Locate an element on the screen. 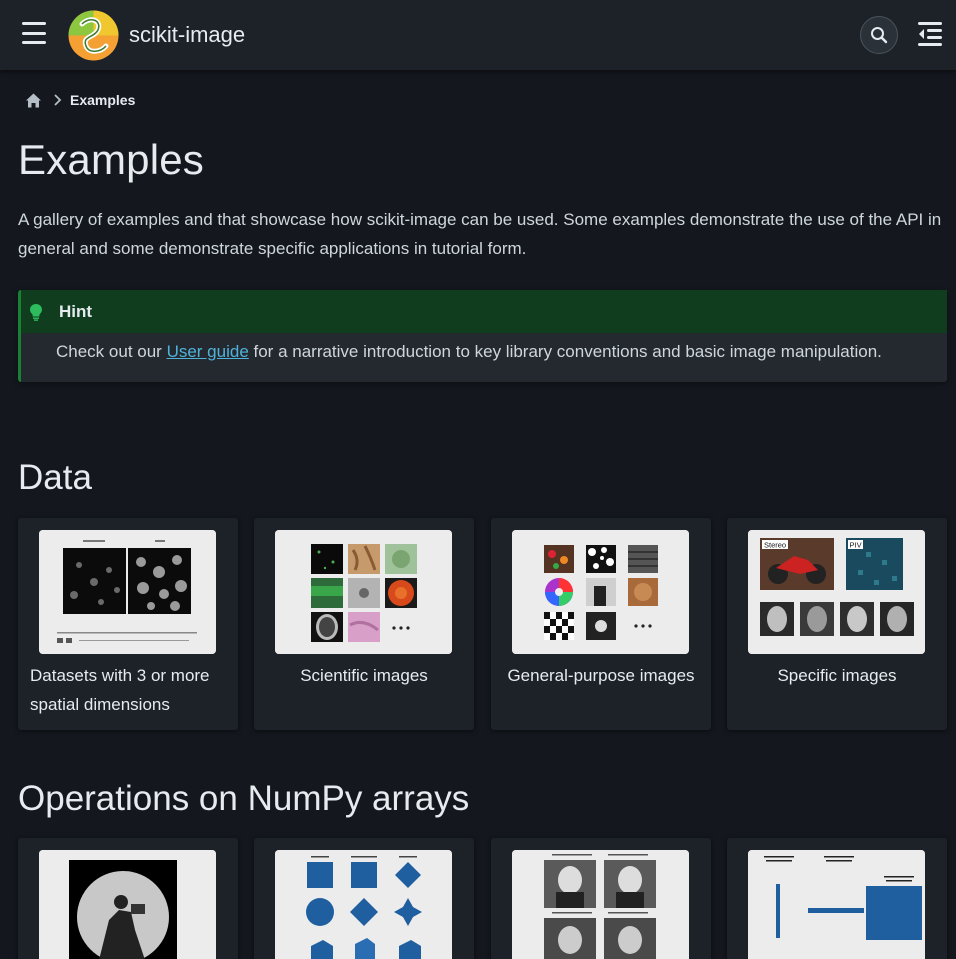 Image resolution: width=956 pixels, height=959 pixels. breadcrumb: Examples is located at coordinates (80, 100).